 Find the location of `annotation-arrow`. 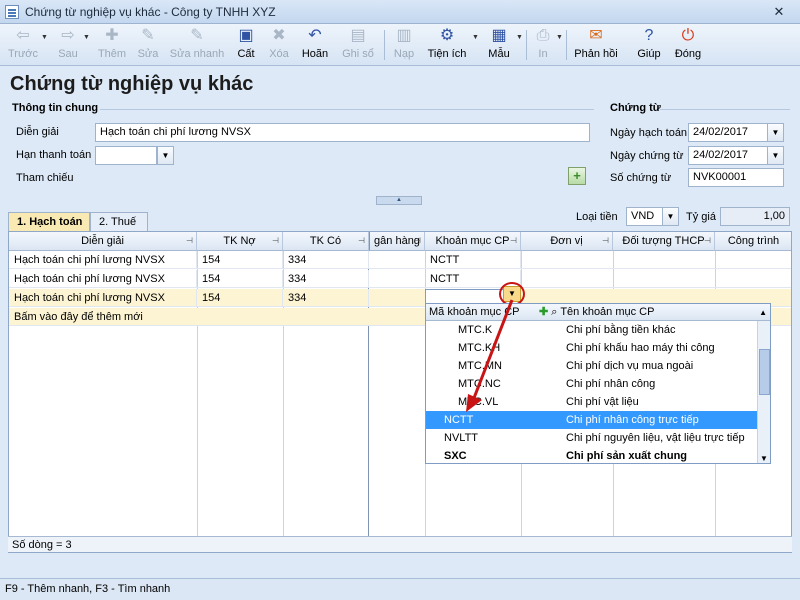

annotation-arrow is located at coordinates (490, 355).